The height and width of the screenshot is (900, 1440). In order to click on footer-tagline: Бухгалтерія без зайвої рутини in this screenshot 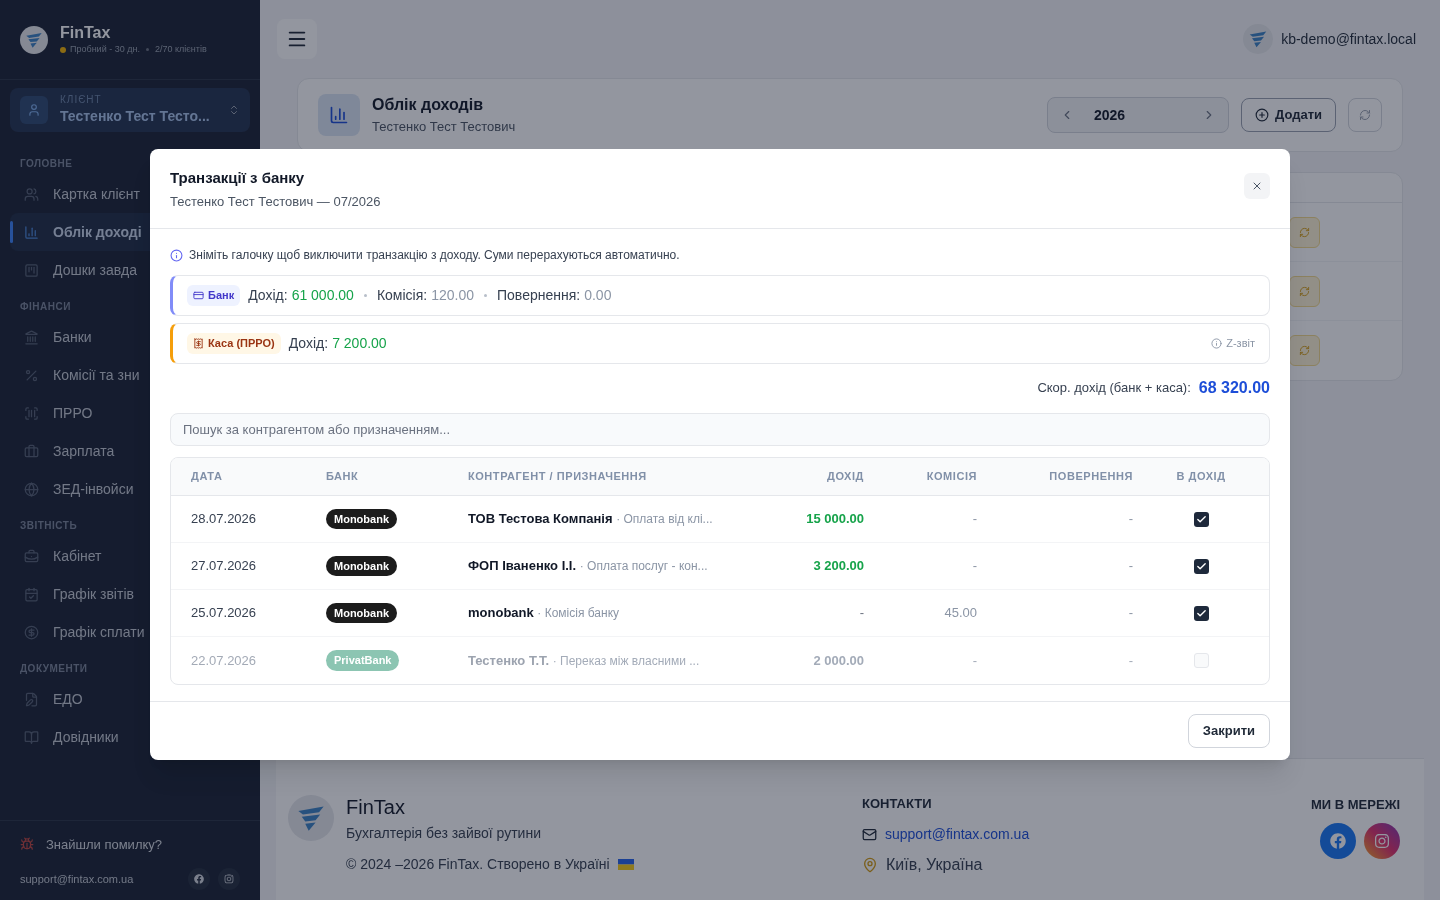, I will do `click(444, 833)`.